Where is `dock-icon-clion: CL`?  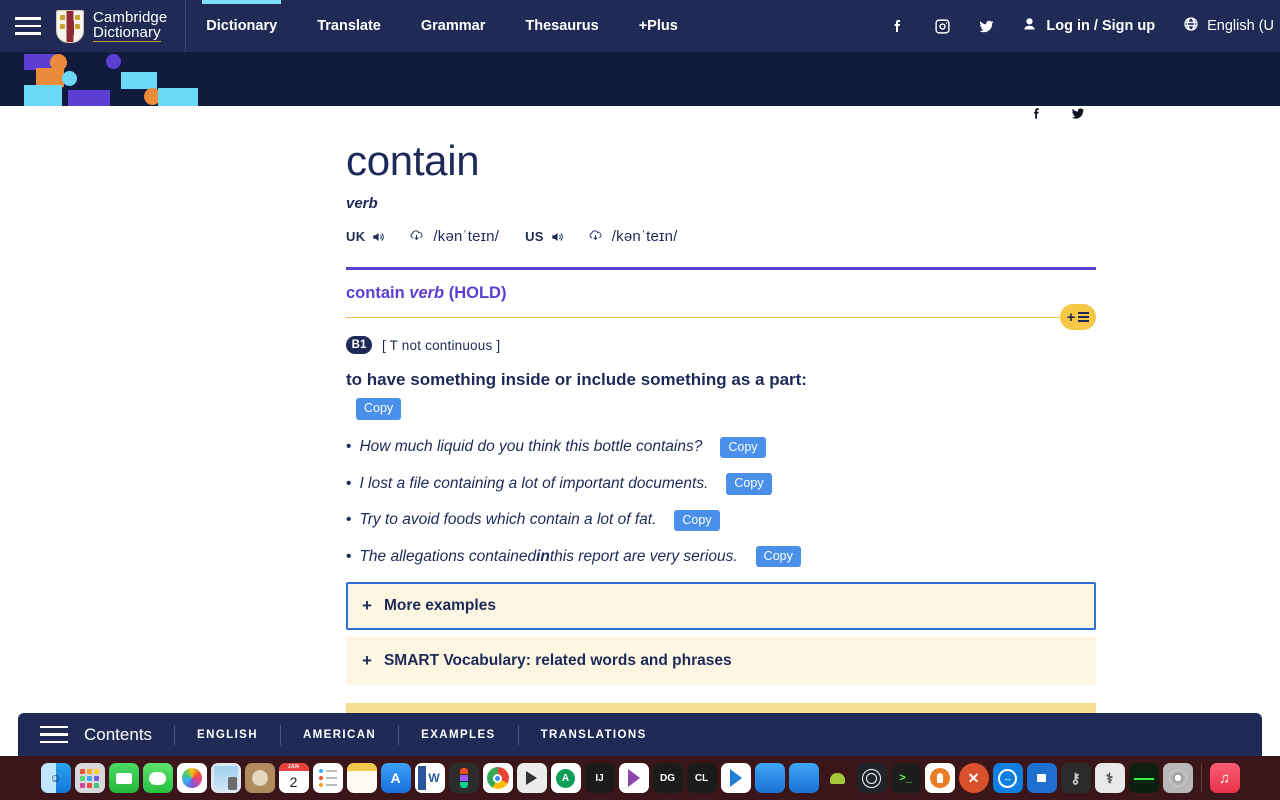
dock-icon-clion: CL is located at coordinates (701, 778).